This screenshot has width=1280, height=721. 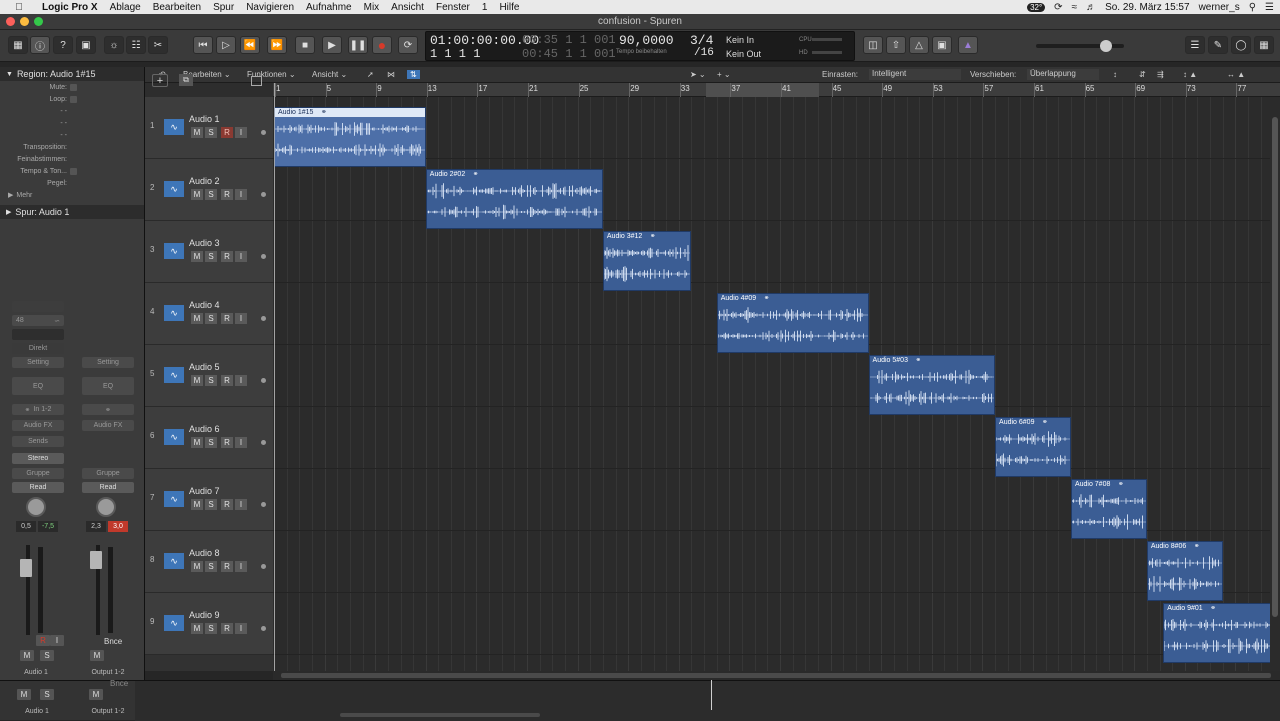 I want to click on close-window-button, so click(x=10, y=21).